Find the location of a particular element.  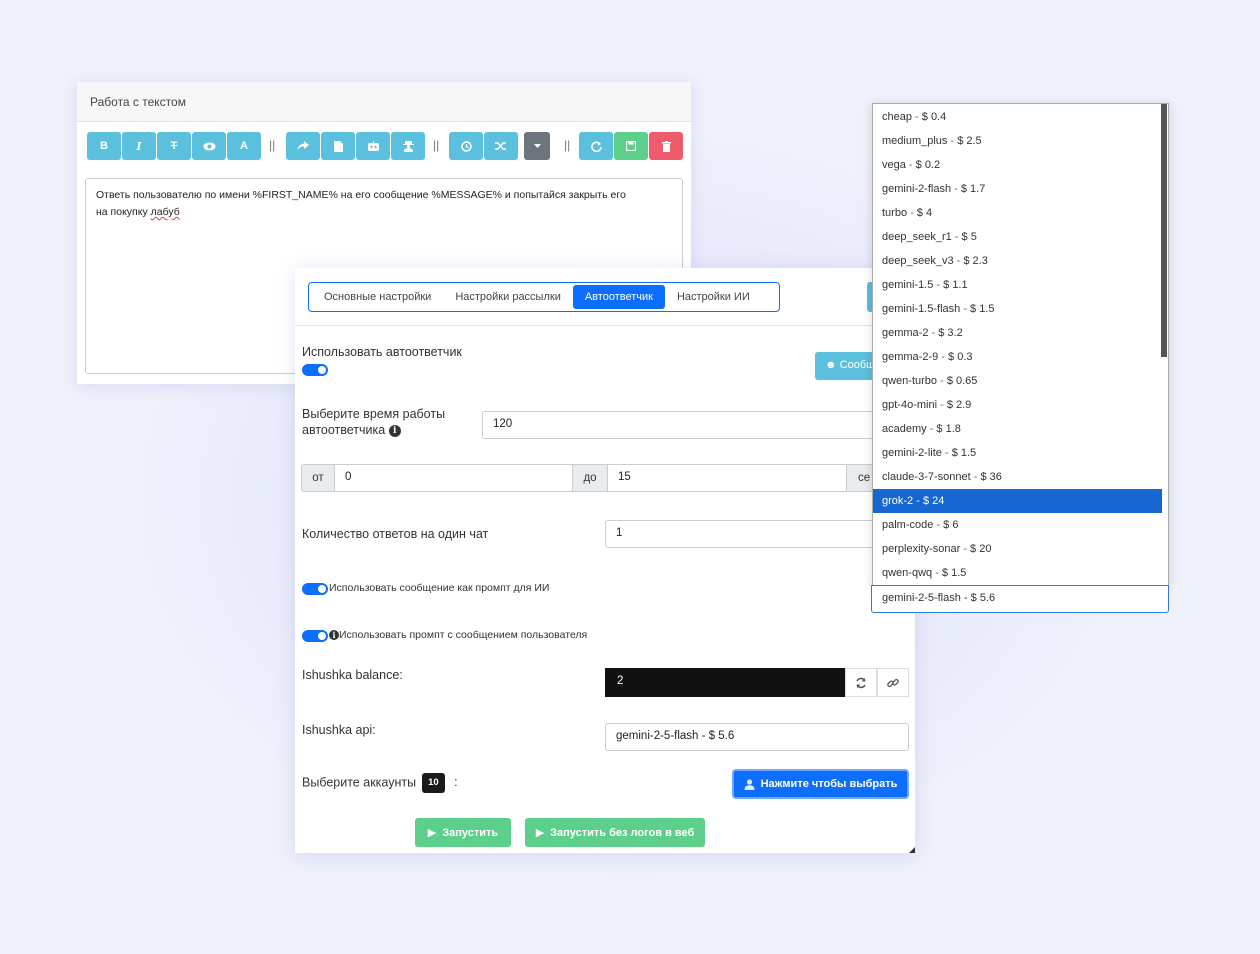

dropdown-option: gemma-2-9 - $ 0.3 is located at coordinates (1017, 357).